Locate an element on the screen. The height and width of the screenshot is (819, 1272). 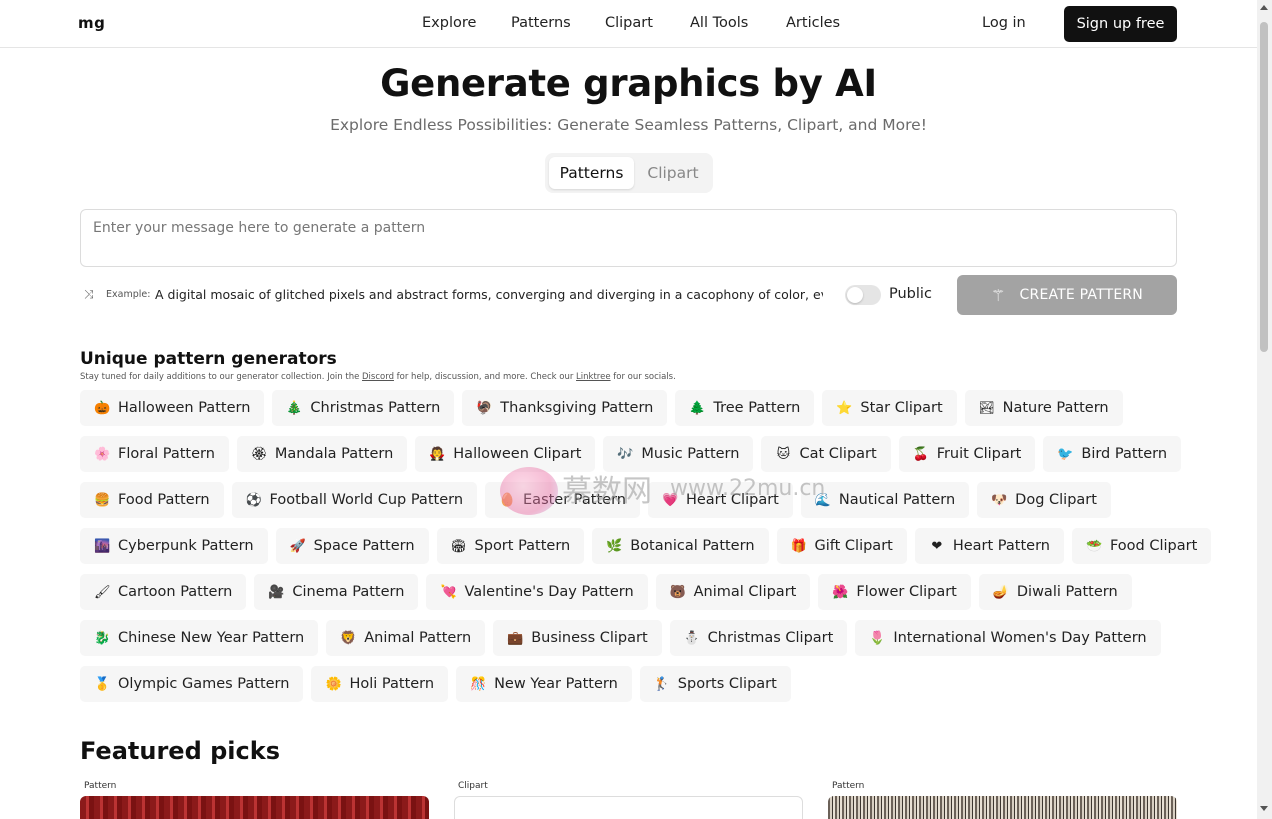
generator-tag: 🐶 Dog Clipart is located at coordinates (1044, 500).